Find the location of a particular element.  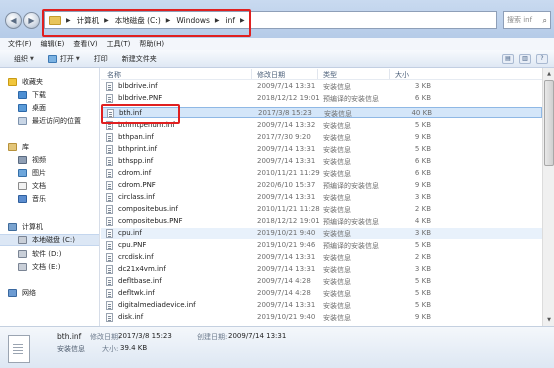

file-row: dc21x4vm.inf 2009/7/14 13:31 安装信息 3 KB is located at coordinates (321, 269).